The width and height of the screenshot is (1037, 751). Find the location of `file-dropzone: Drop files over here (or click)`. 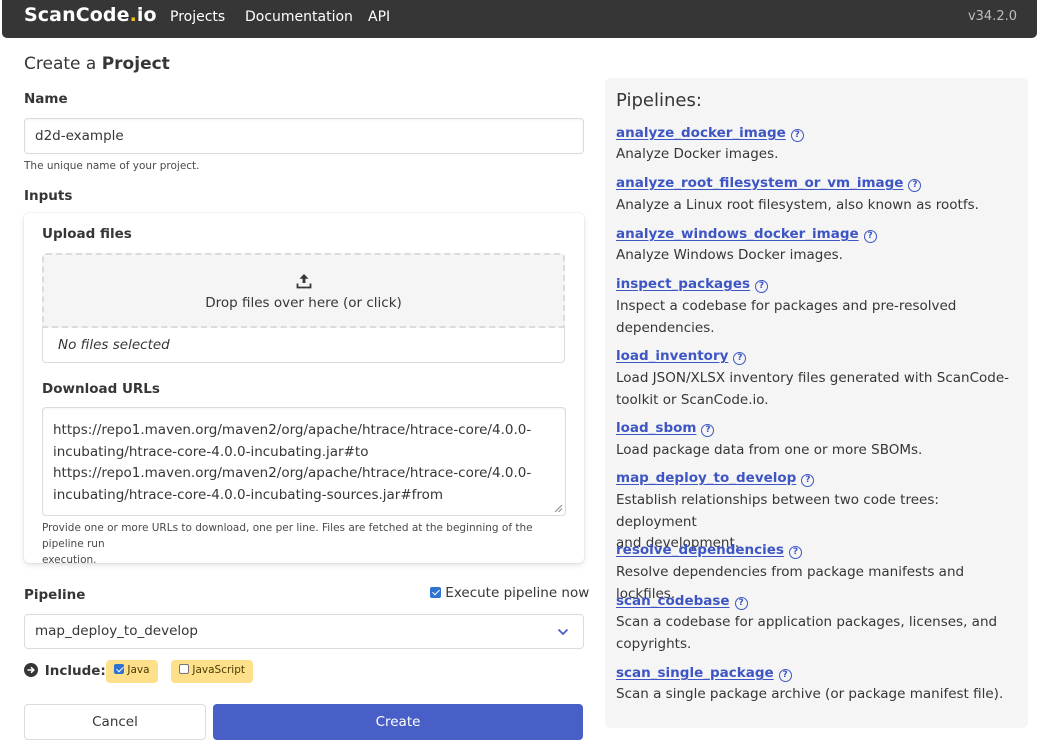

file-dropzone: Drop files over here (or click) is located at coordinates (303, 290).